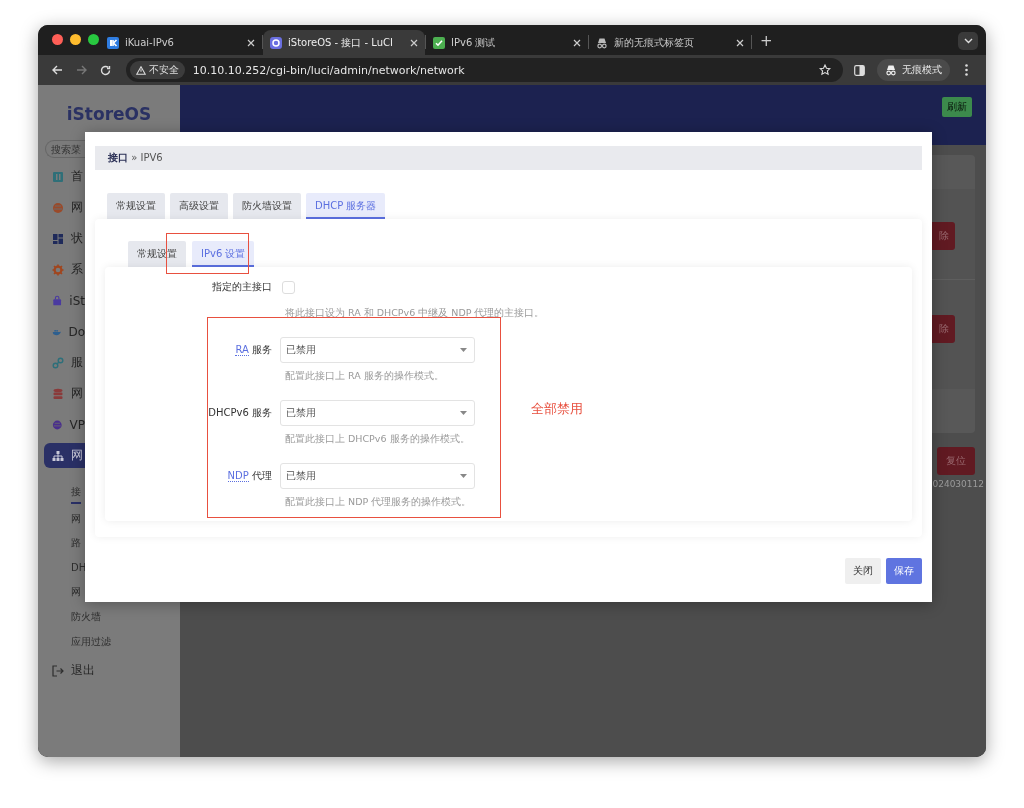 This screenshot has width=1024, height=808. I want to click on address-bar: 不安全 10.10.10.252/cgi-bin/luci/admin/network/network, so click(484, 70).